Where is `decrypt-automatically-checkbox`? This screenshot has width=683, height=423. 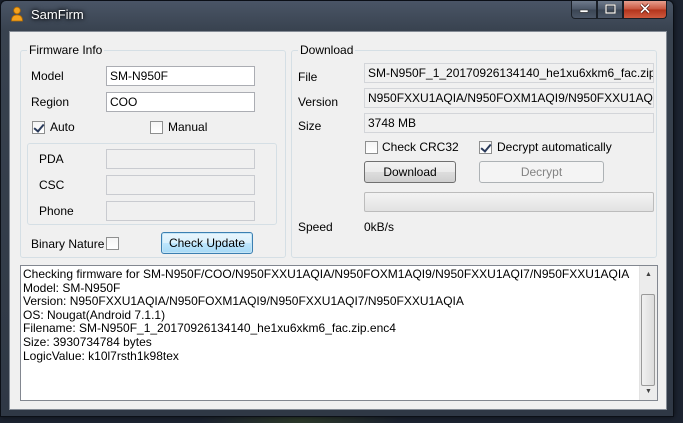 decrypt-automatically-checkbox is located at coordinates (485, 147).